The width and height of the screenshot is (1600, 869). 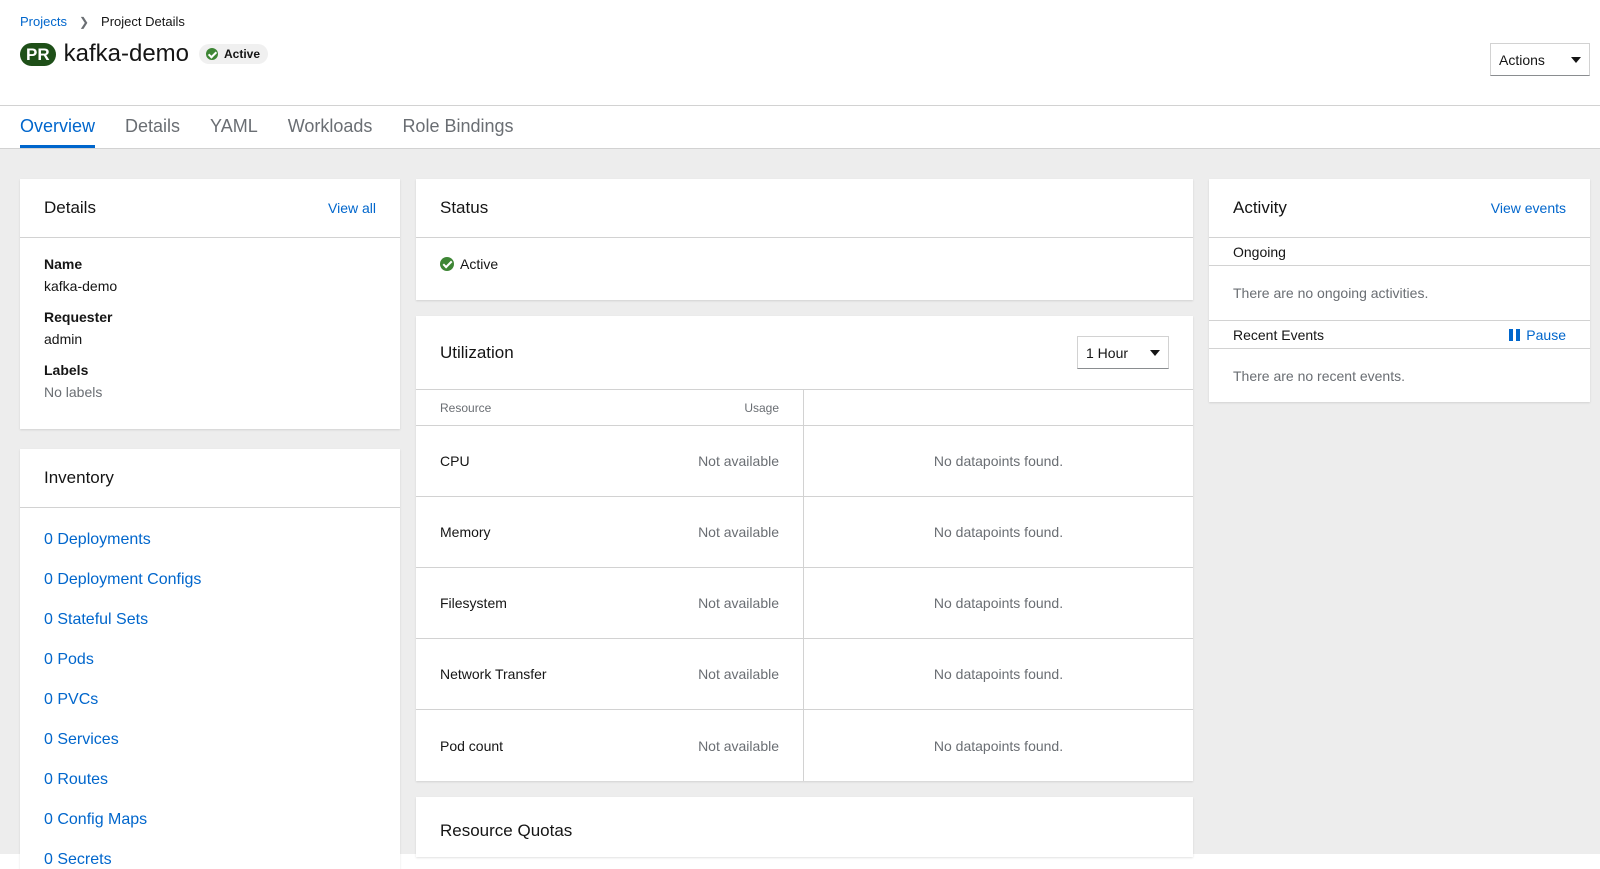 I want to click on recent-events-section-header: Recent Events Pause, so click(x=1399, y=335).